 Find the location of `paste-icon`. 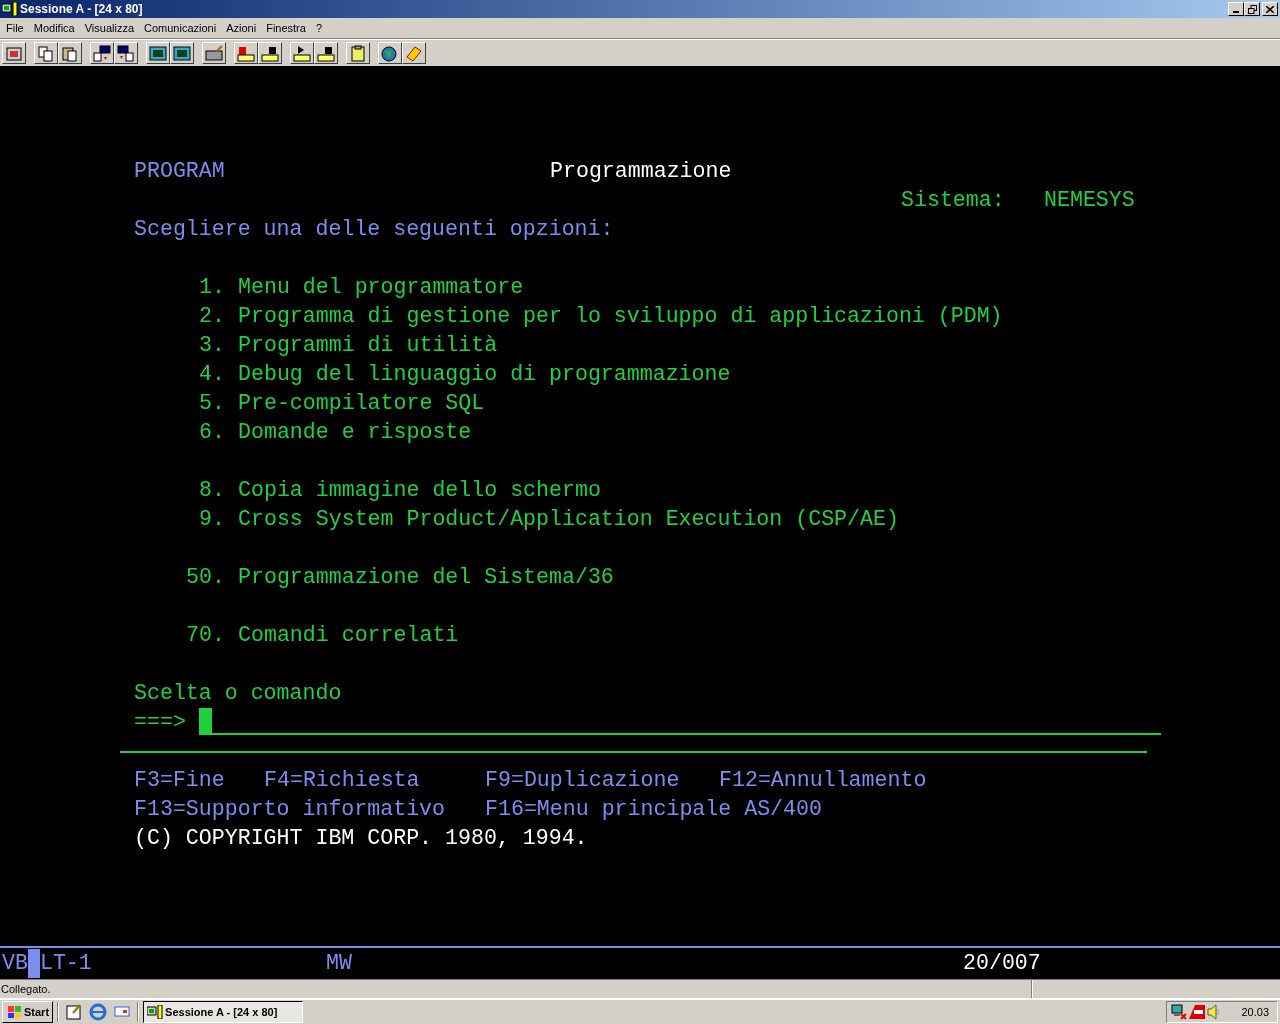

paste-icon is located at coordinates (70, 53).